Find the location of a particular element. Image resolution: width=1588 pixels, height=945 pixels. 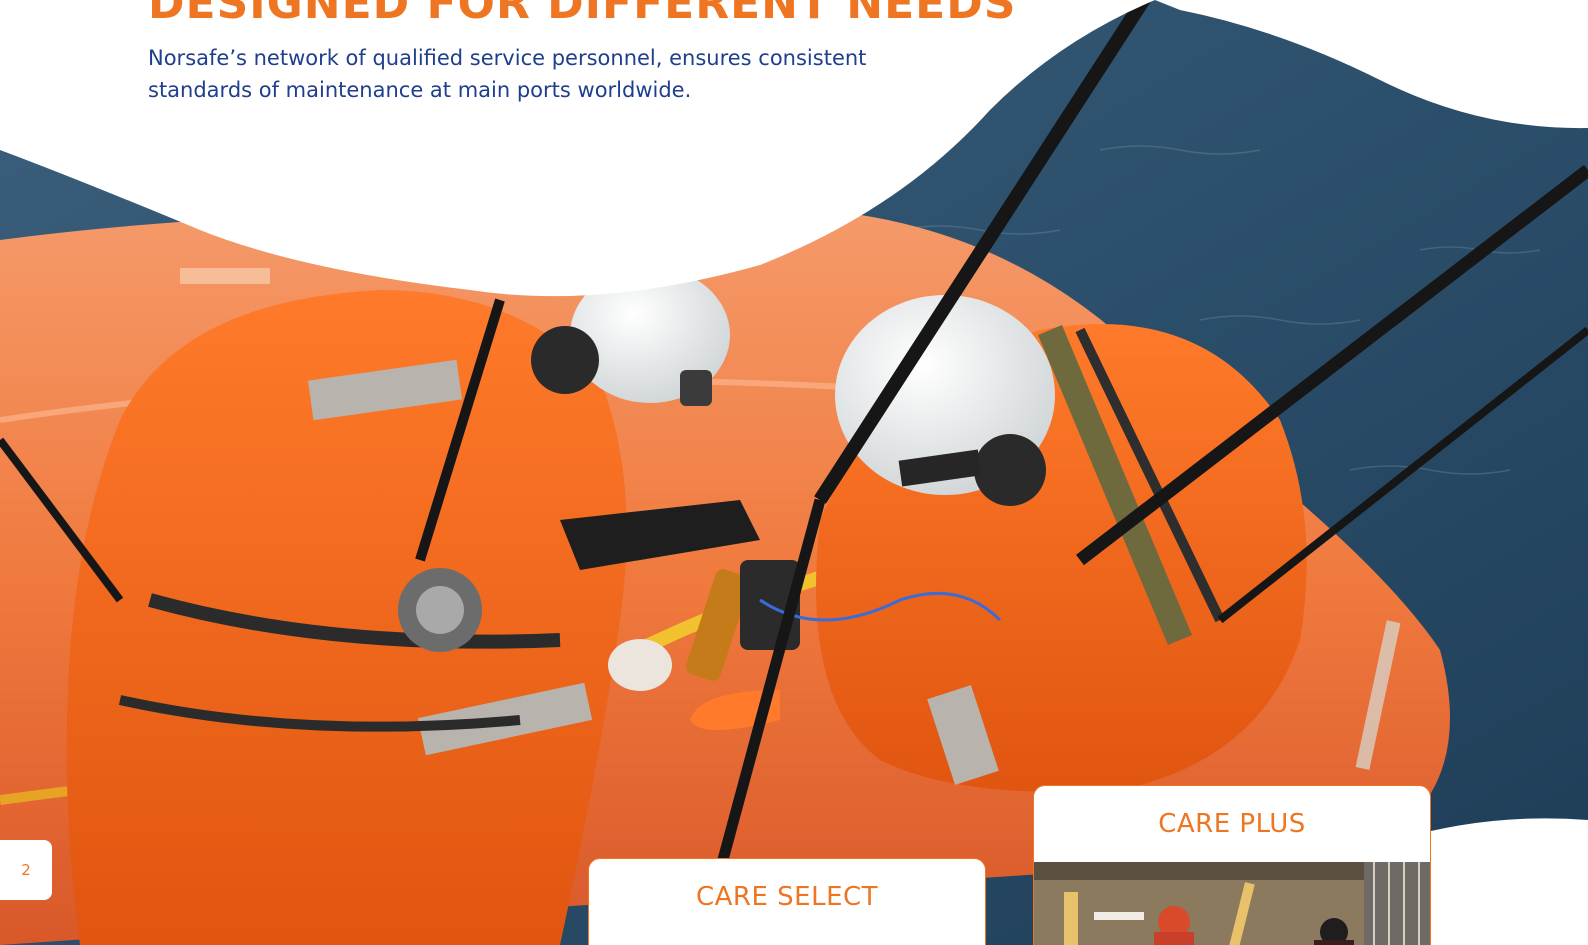

care-select-title: CARE SELECT is located at coordinates (787, 897).